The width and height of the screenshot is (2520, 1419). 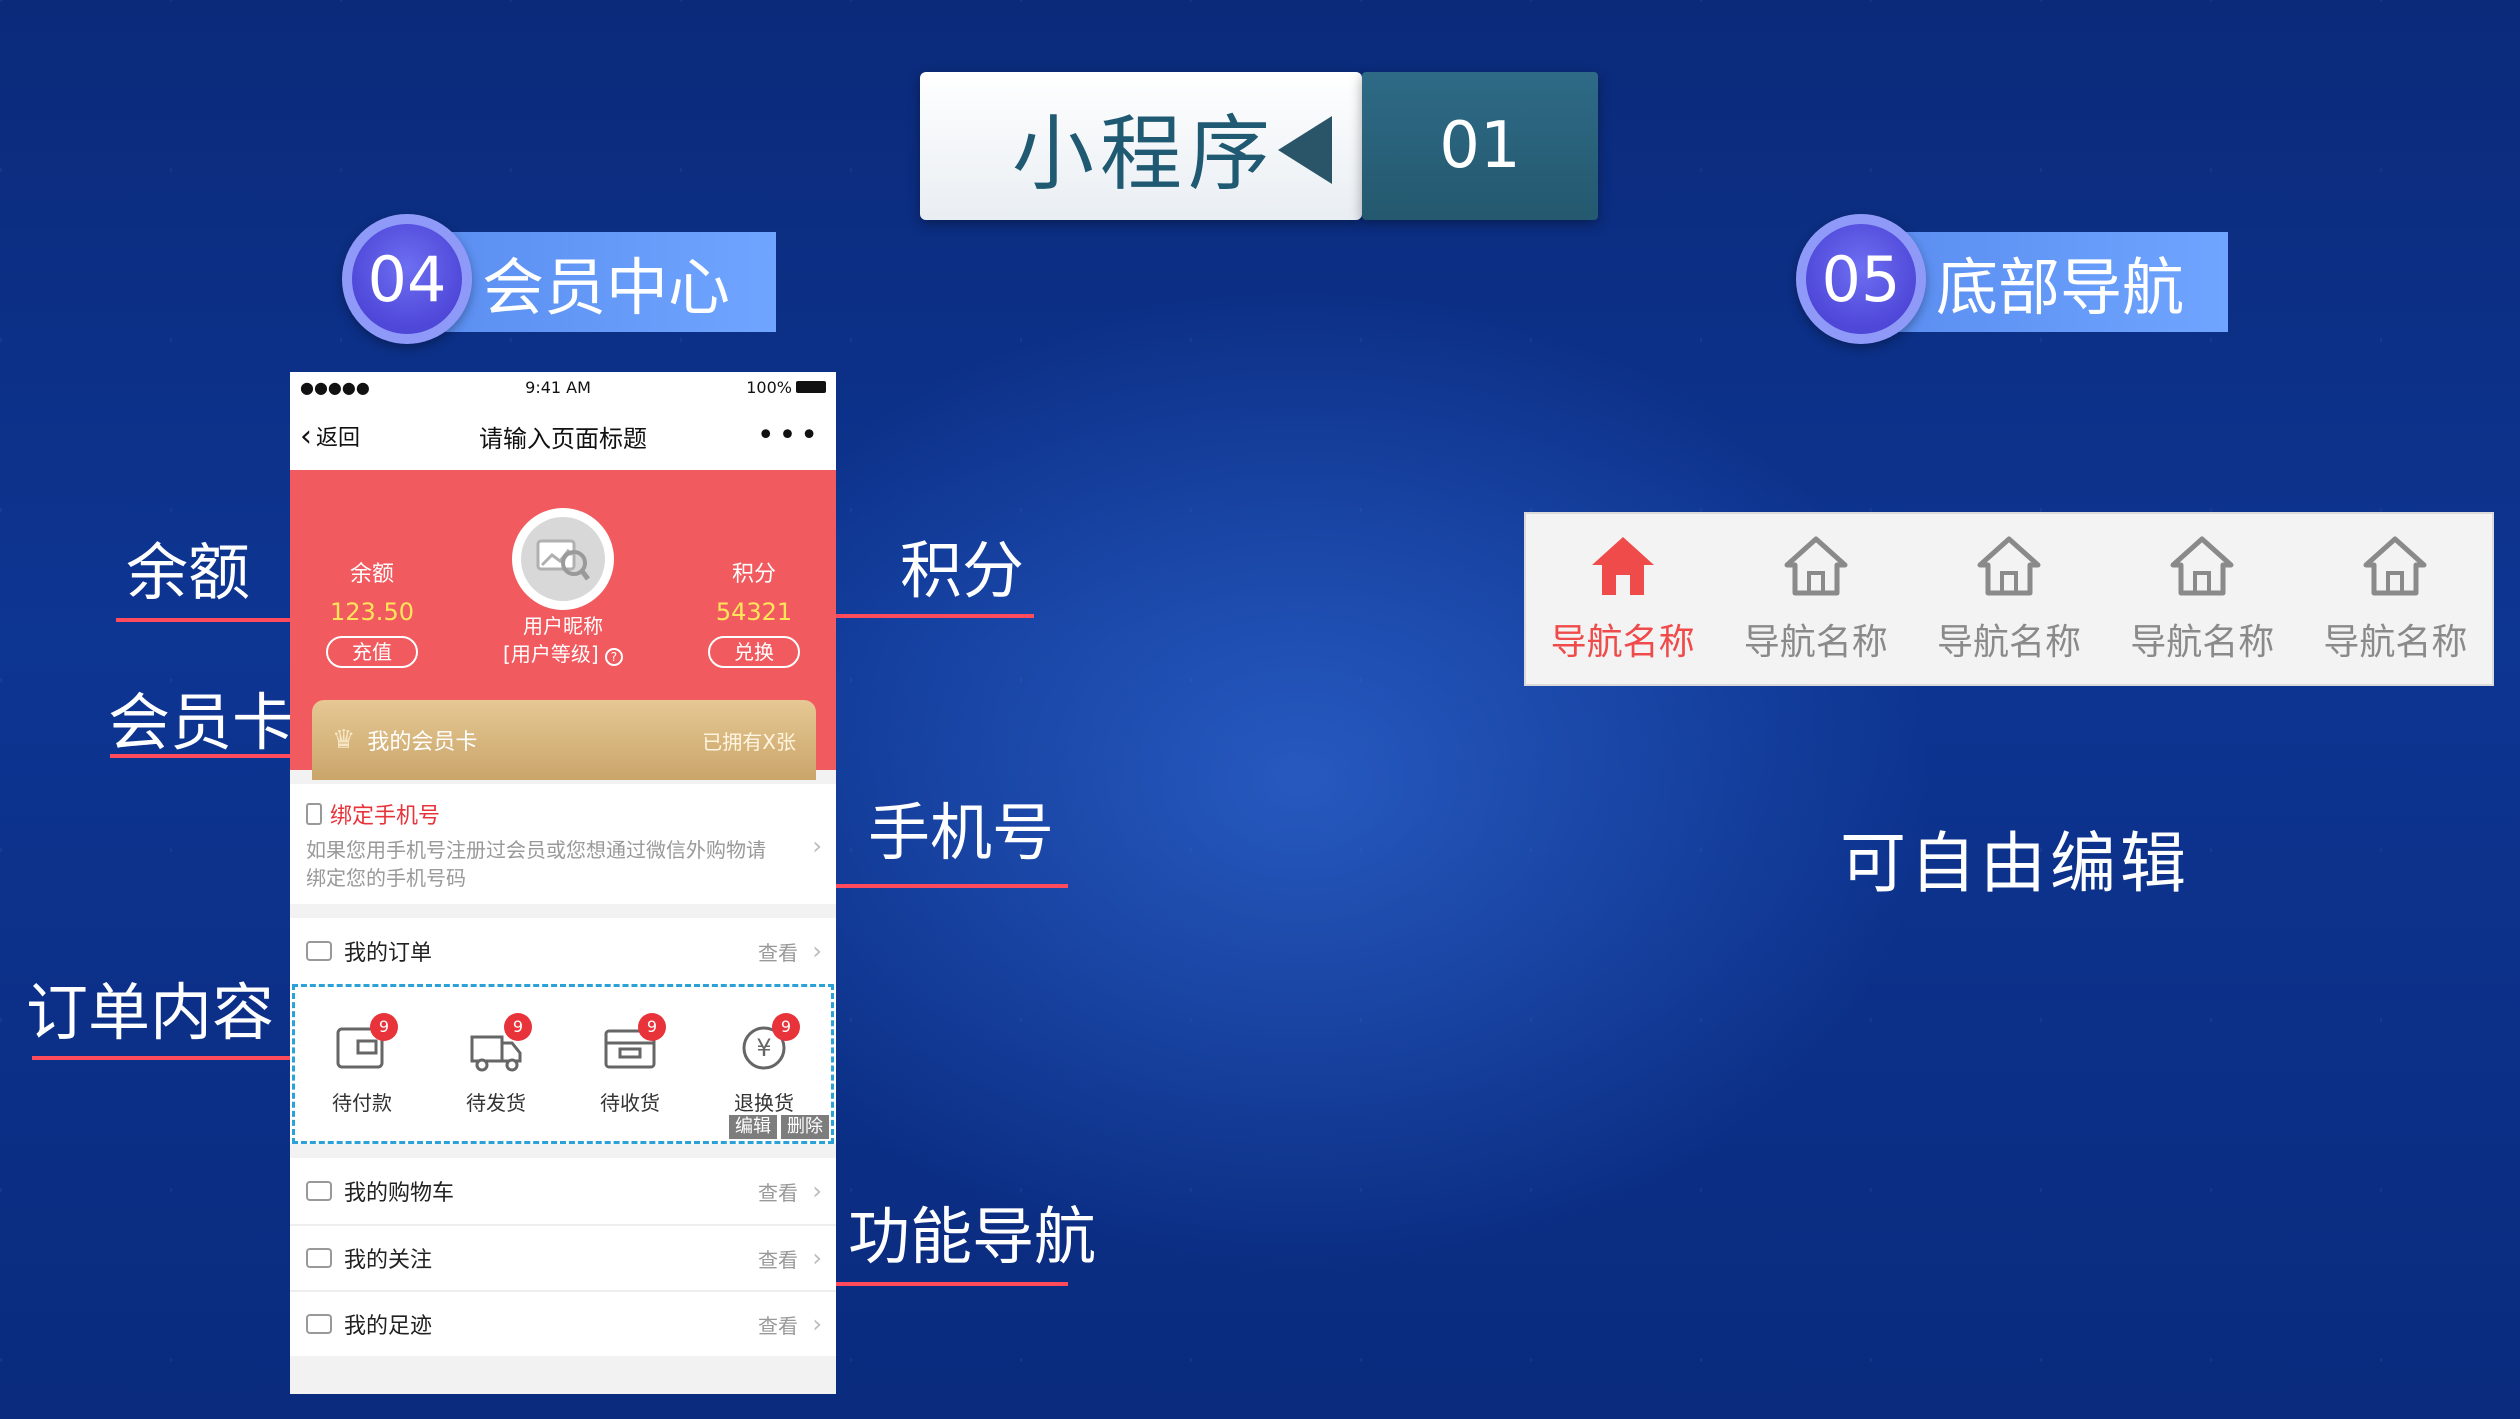 What do you see at coordinates (2015, 863) in the screenshot?
I see `free-edit-caption: 可自由编辑` at bounding box center [2015, 863].